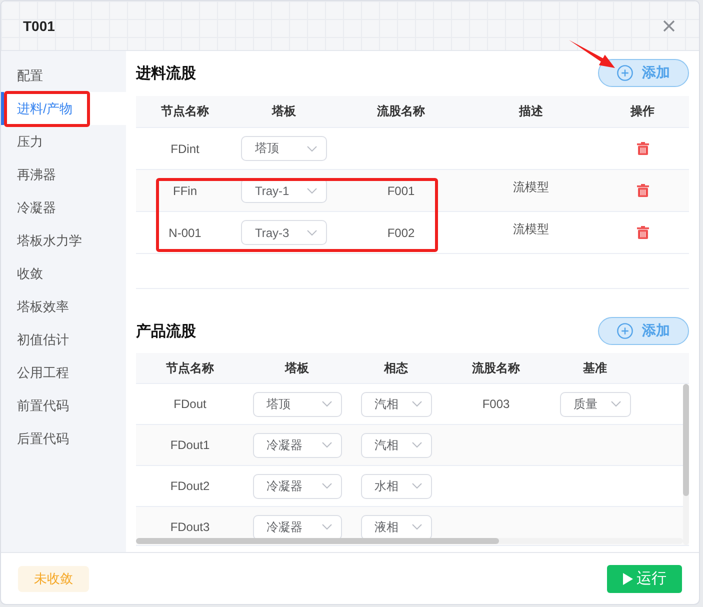 This screenshot has width=703, height=607. What do you see at coordinates (63, 207) in the screenshot?
I see `sidebar-item: 冷凝器` at bounding box center [63, 207].